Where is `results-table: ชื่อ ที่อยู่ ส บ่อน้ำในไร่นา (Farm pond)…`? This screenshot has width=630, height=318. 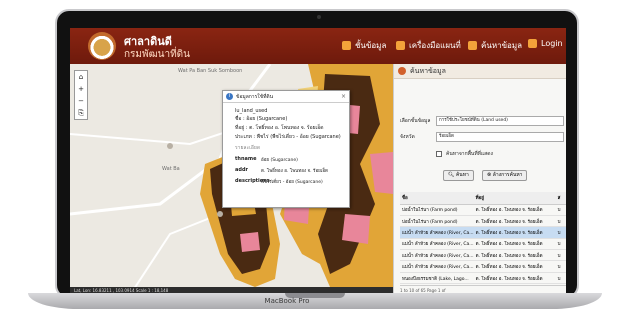 results-table: ชื่อ ที่อยู่ ส บ่อน้ำในไร่นา (Farm pond)… is located at coordinates (483, 238).